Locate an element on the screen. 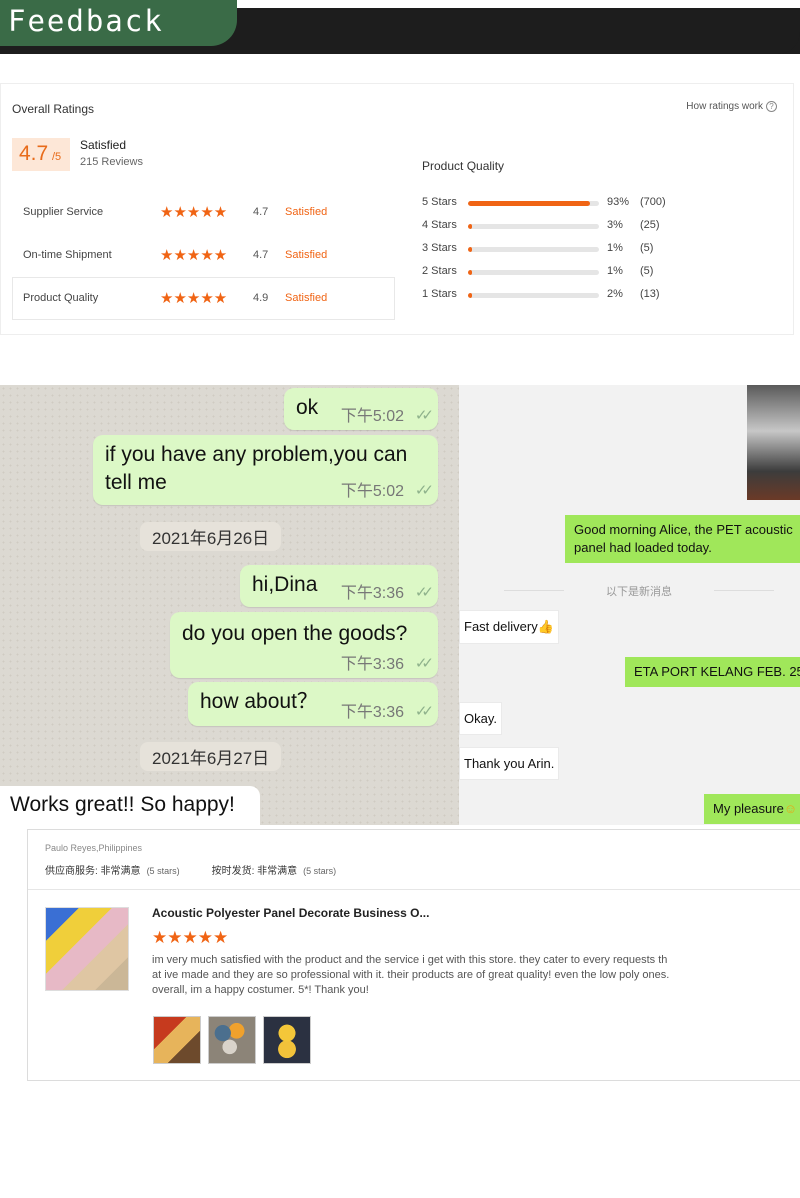 The height and width of the screenshot is (1198, 800). message-text-line: panel had loaded today. is located at coordinates (643, 547).